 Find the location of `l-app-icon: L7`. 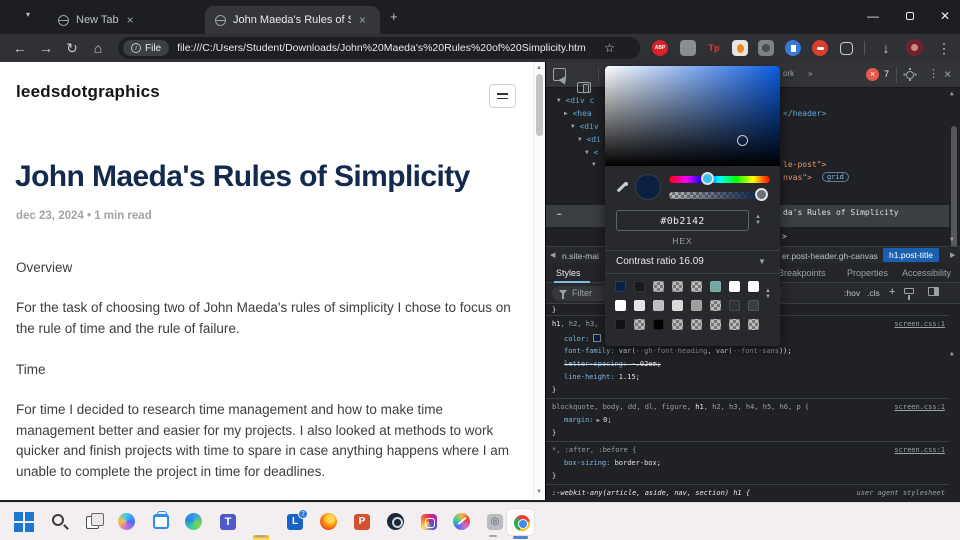

l-app-icon: L7 is located at coordinates (296, 520).